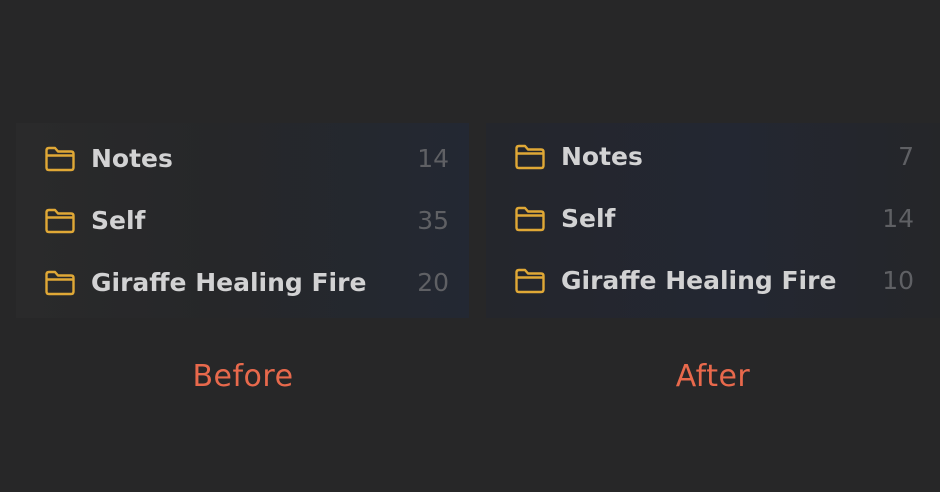  I want to click on folder-row-giraffe-healing-fire: Giraffe Healing Fire 20, so click(242, 283).